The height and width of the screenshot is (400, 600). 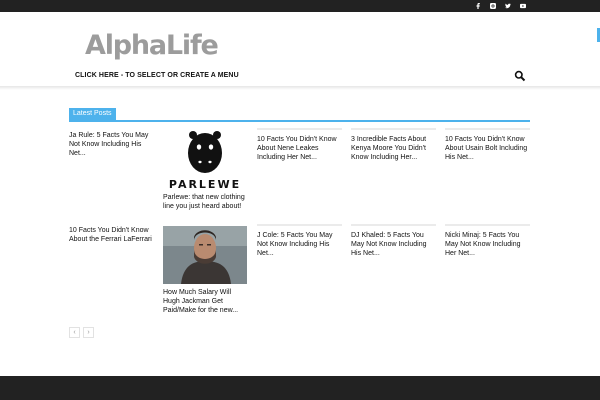 What do you see at coordinates (477, 6) in the screenshot?
I see `facebook-icon` at bounding box center [477, 6].